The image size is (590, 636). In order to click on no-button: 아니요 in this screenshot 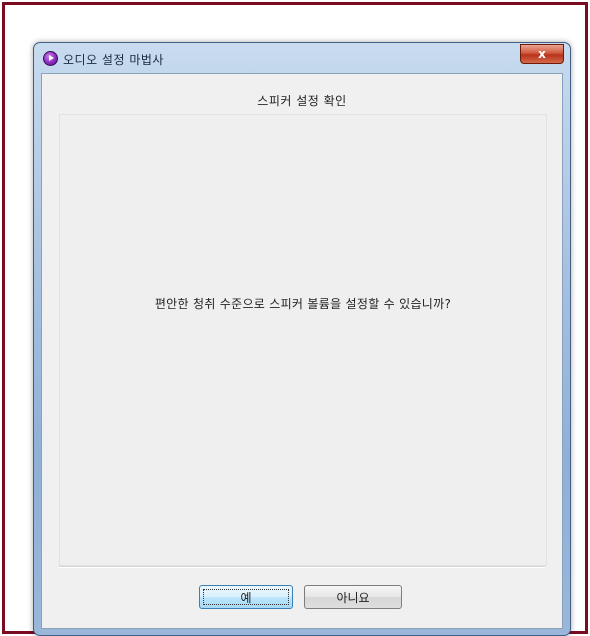, I will do `click(353, 597)`.